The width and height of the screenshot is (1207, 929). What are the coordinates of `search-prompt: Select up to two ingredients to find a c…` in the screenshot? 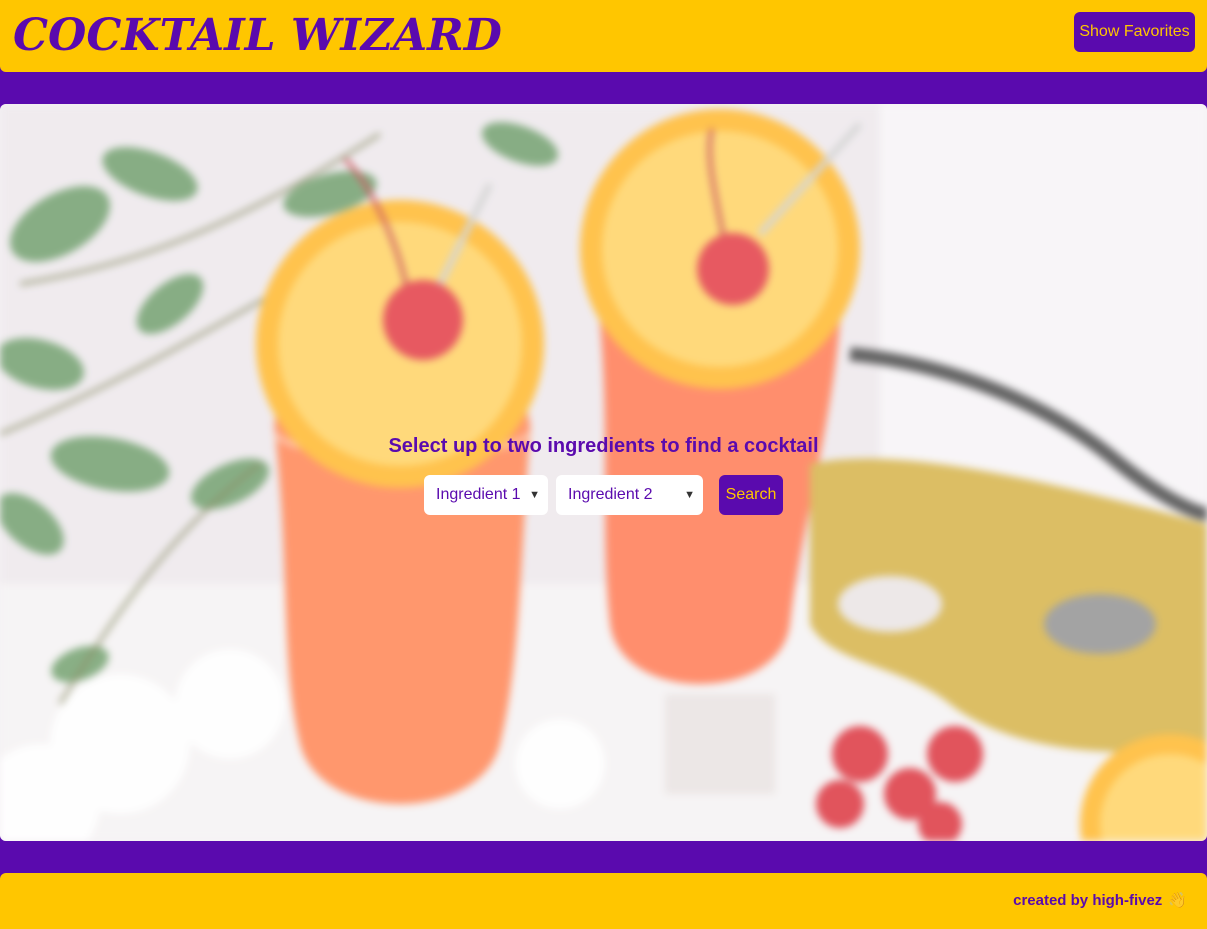 It's located at (603, 446).